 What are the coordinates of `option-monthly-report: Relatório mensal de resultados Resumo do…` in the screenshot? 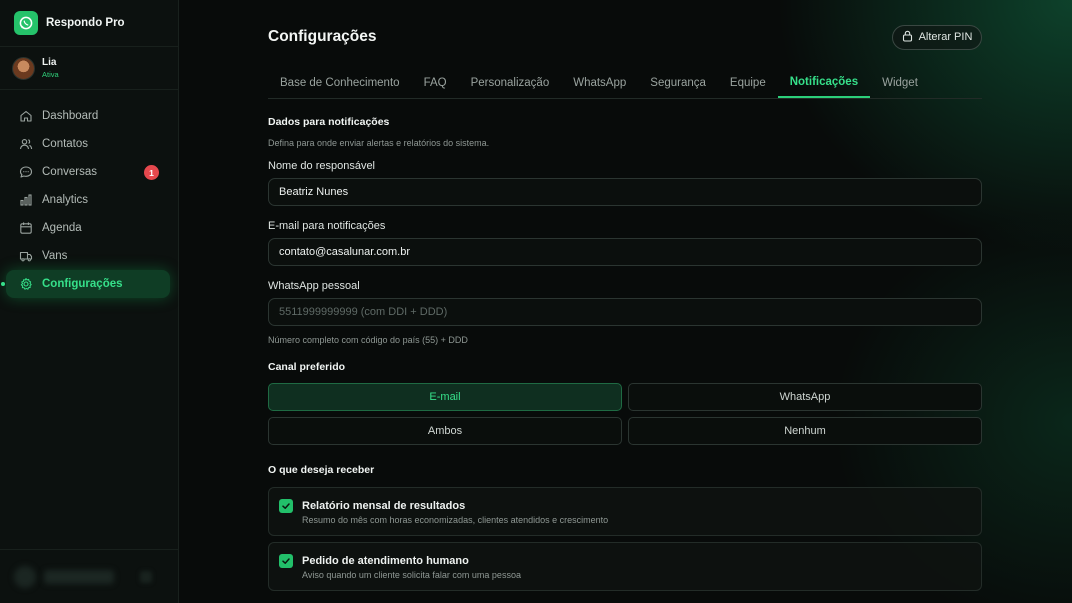 It's located at (625, 511).